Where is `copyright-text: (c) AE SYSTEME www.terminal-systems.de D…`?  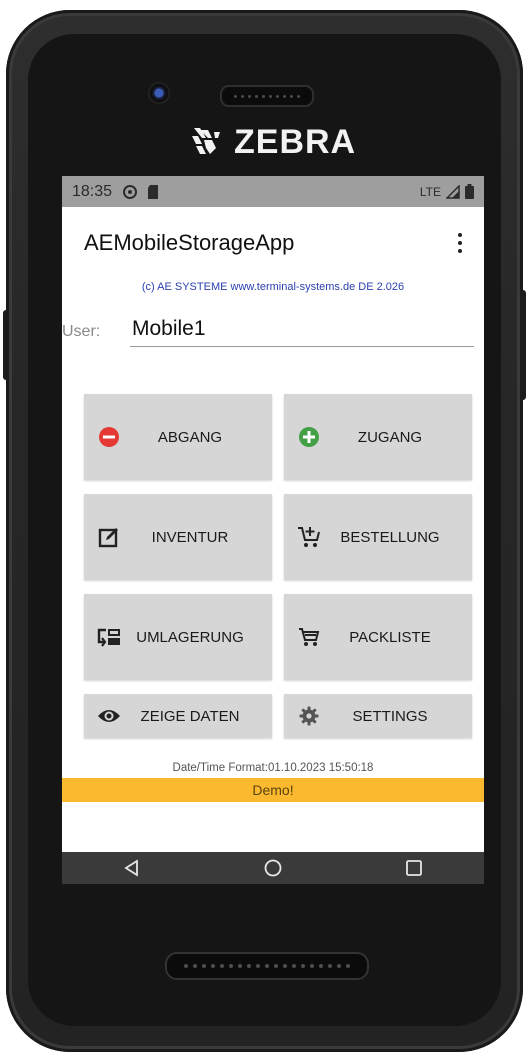 copyright-text: (c) AE SYSTEME www.terminal-systems.de D… is located at coordinates (273, 287).